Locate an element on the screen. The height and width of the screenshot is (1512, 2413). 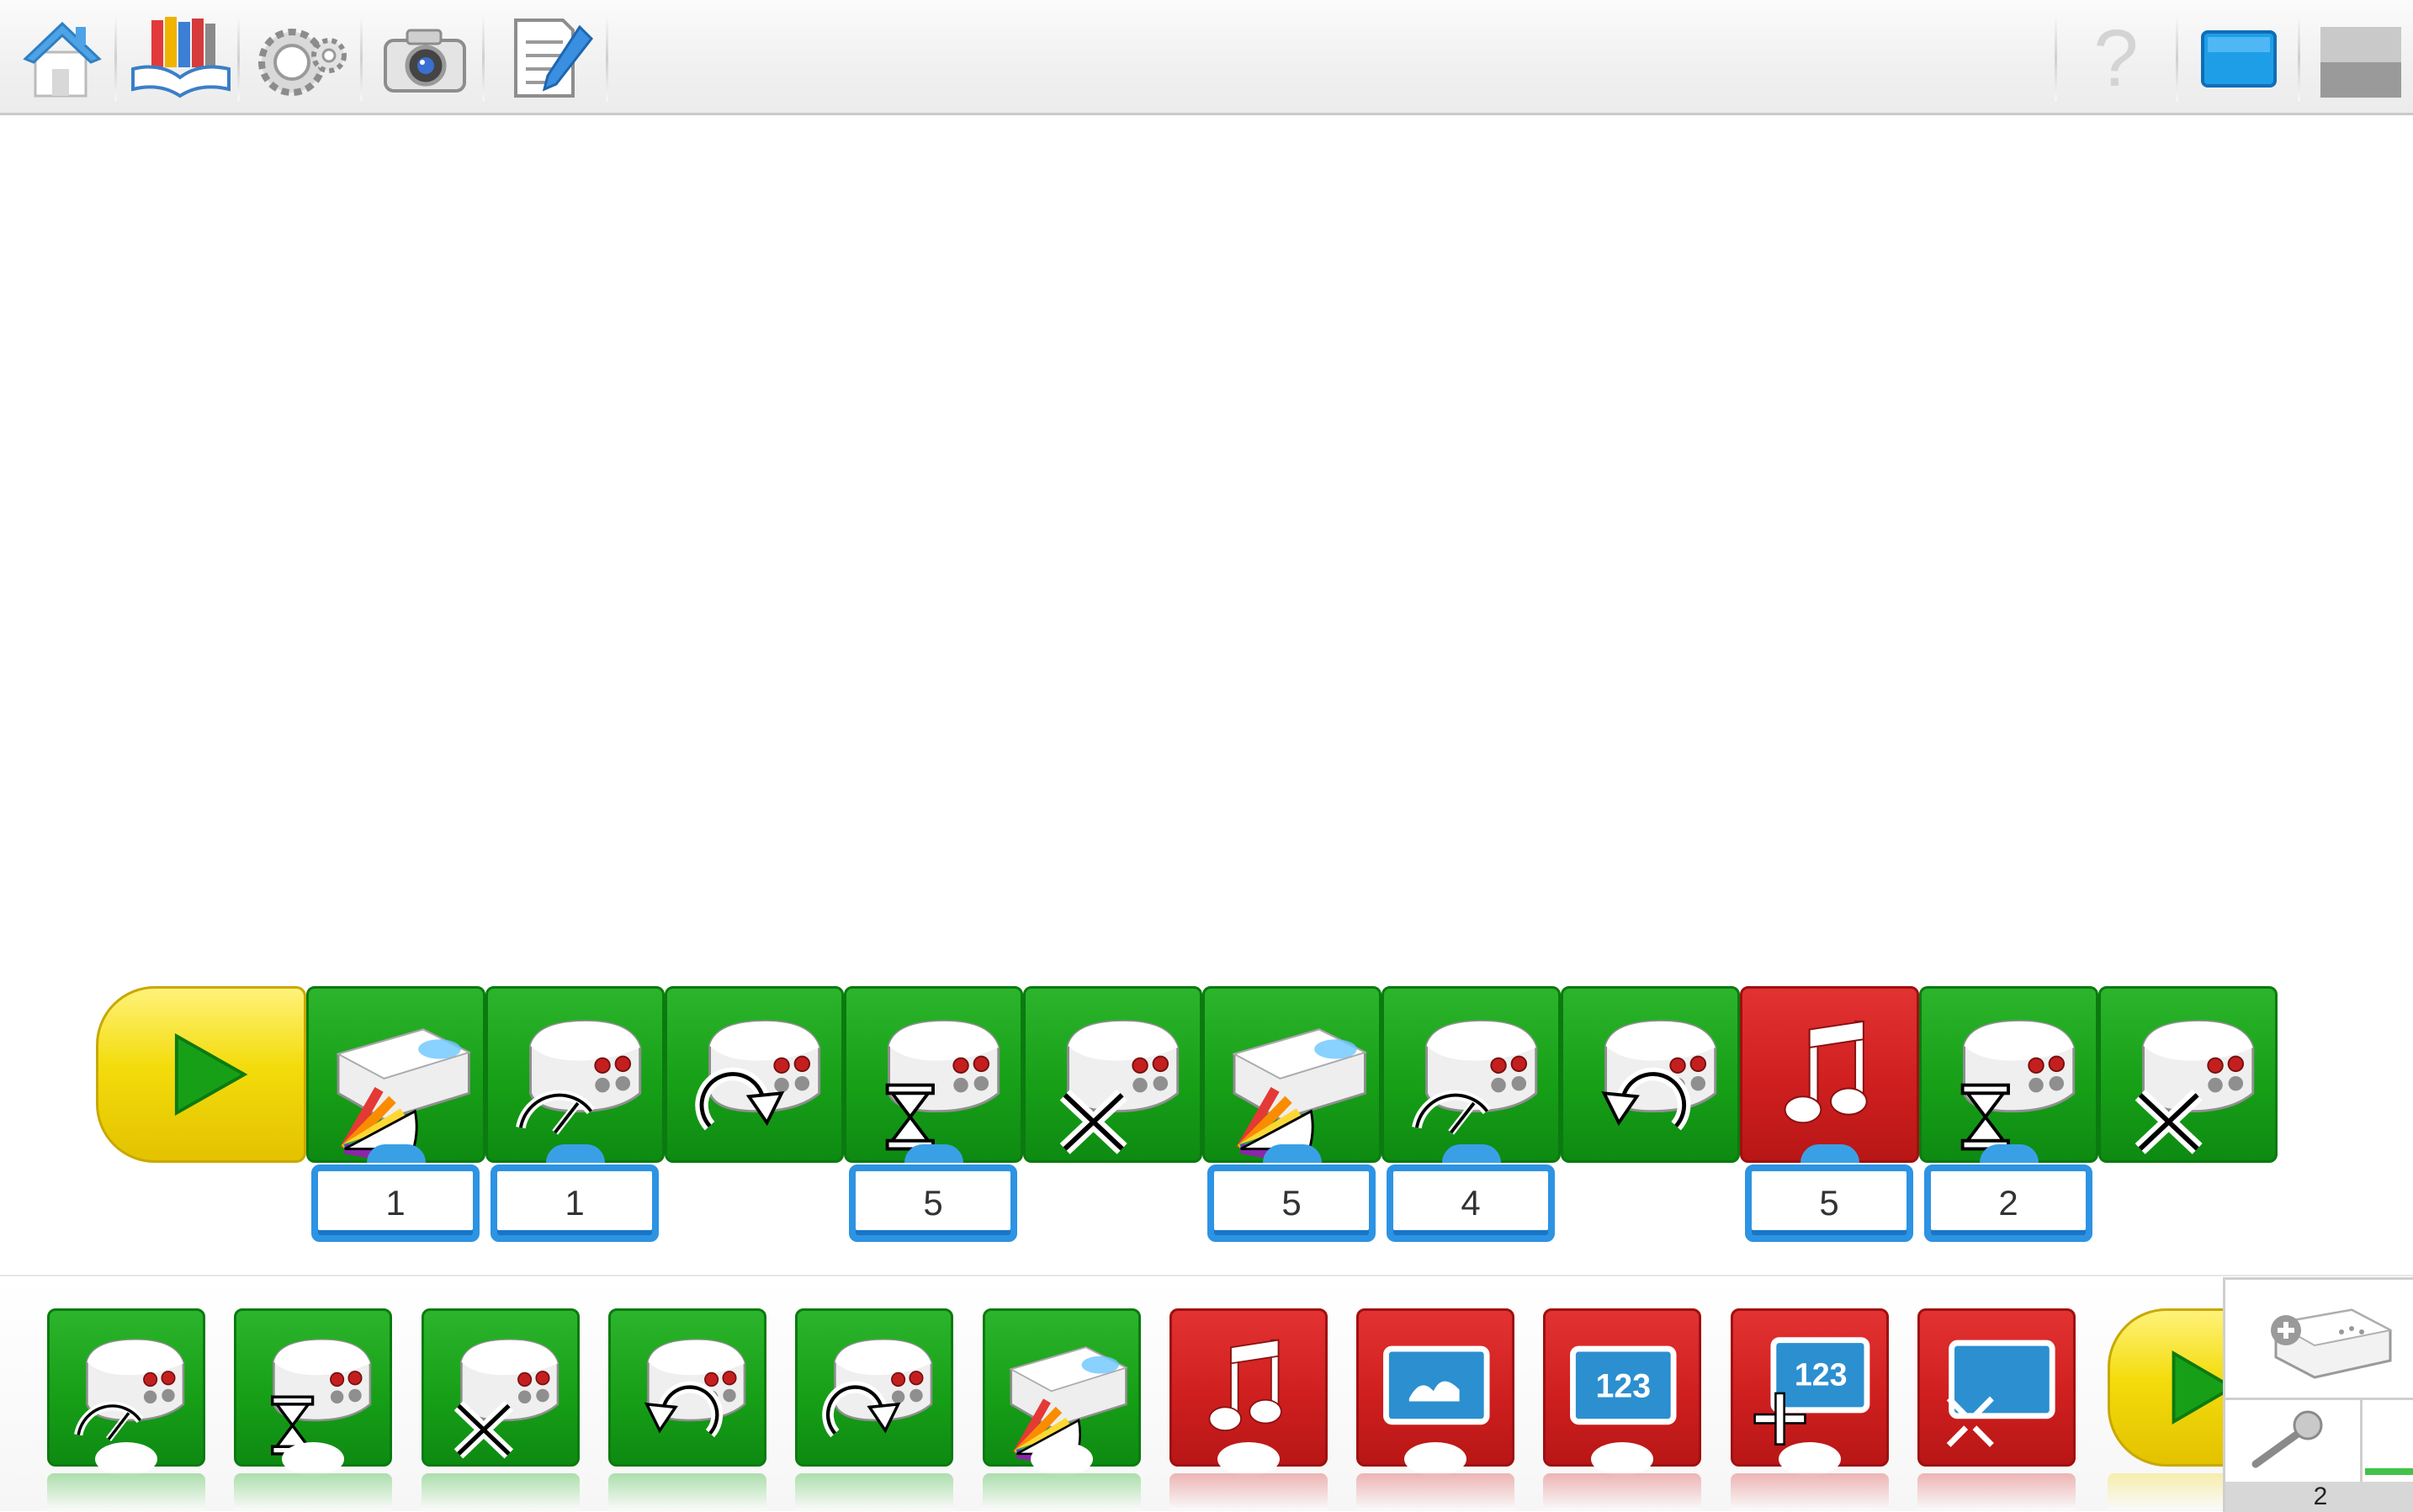
palette-block-display-background is located at coordinates (1435, 1409).